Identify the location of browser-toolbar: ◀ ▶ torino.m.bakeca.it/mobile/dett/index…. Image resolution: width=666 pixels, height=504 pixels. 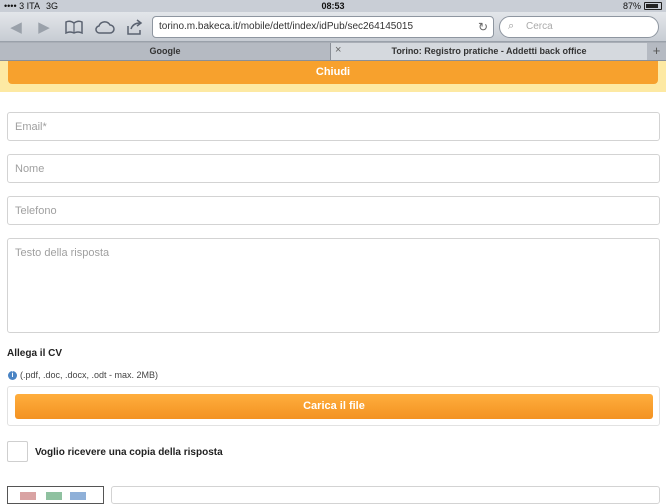
(333, 27).